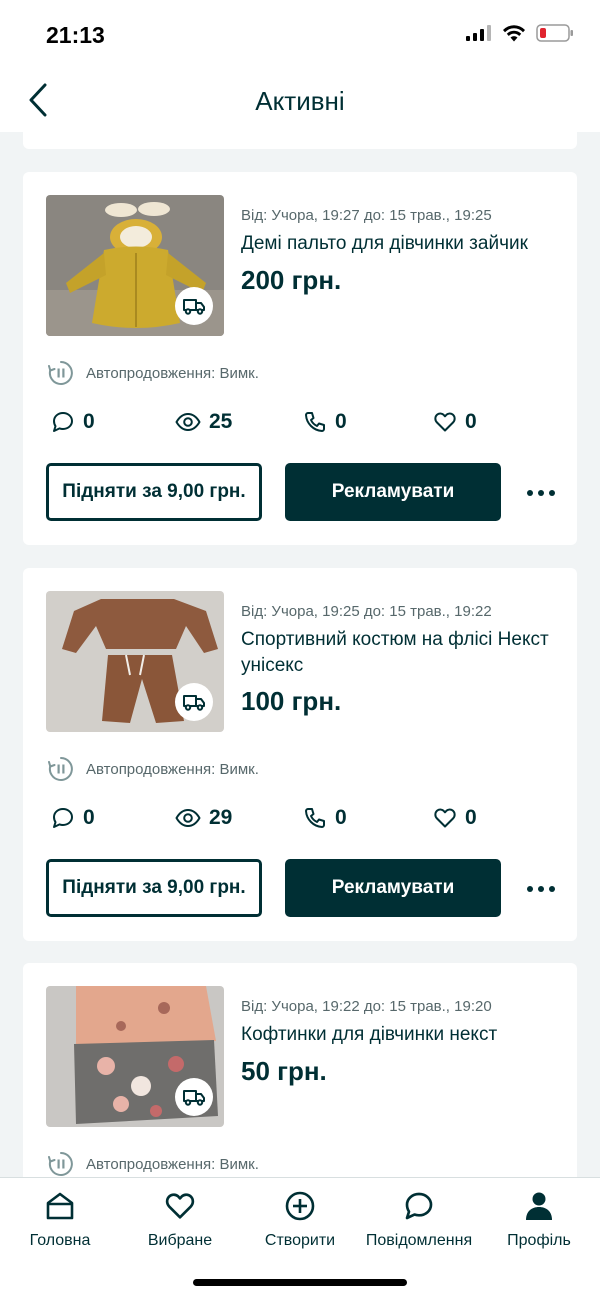  Describe the element at coordinates (401, 653) in the screenshot. I see `ad-title: Спортивний костюм на флісі Некст унісекс` at that location.